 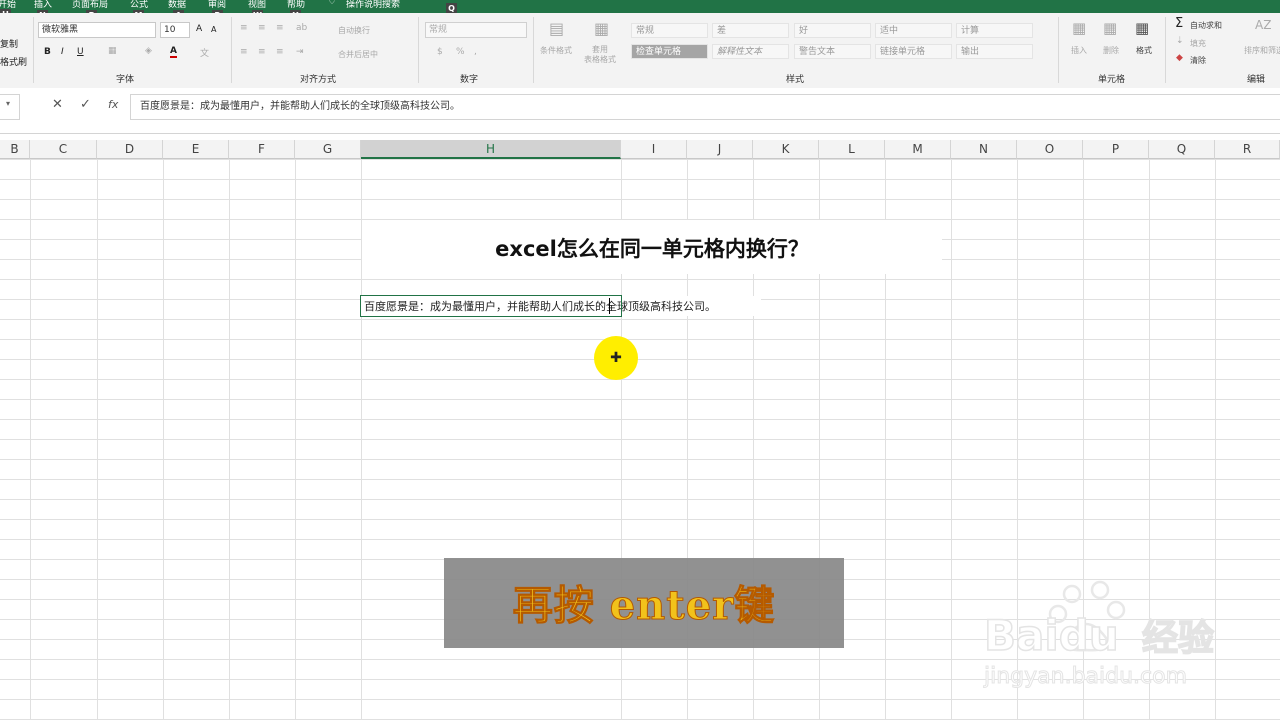 What do you see at coordinates (358, 54) in the screenshot?
I see `merge-center-button: 合并后居中` at bounding box center [358, 54].